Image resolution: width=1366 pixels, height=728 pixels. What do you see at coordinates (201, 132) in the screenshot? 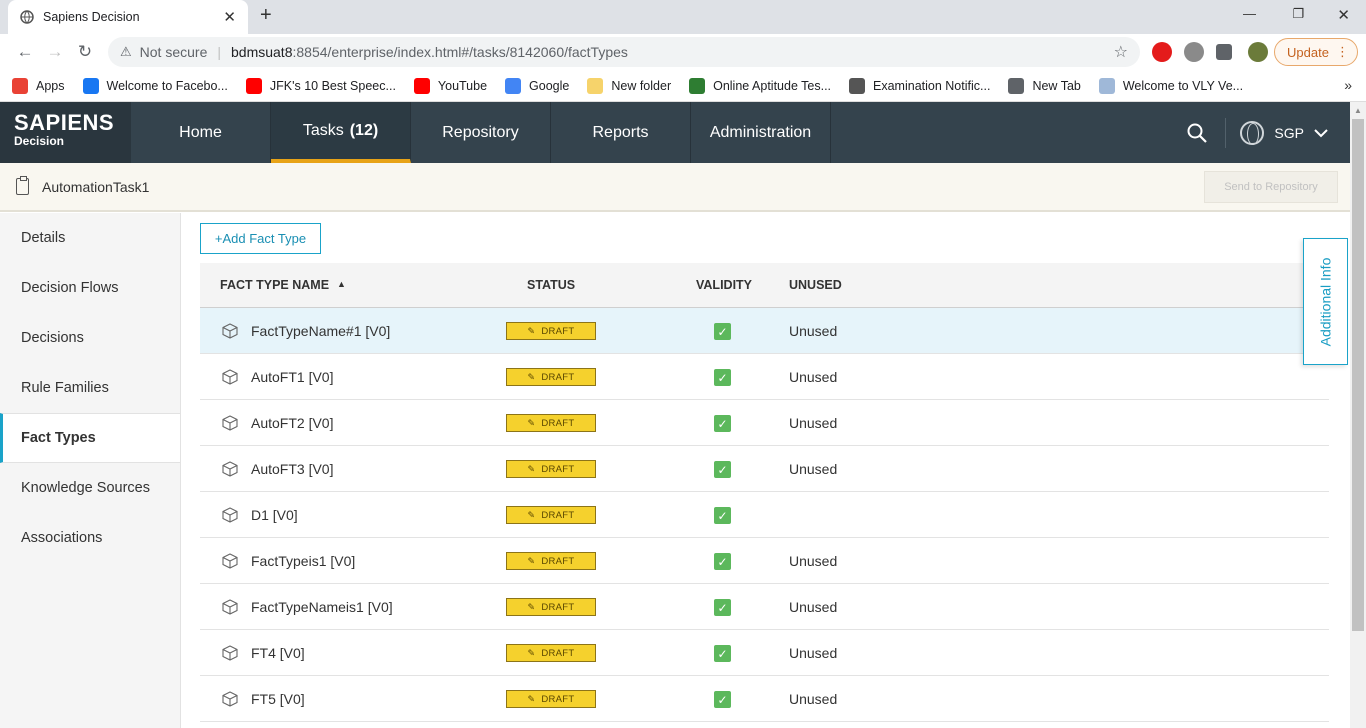
I see `nav-home: Home` at bounding box center [201, 132].